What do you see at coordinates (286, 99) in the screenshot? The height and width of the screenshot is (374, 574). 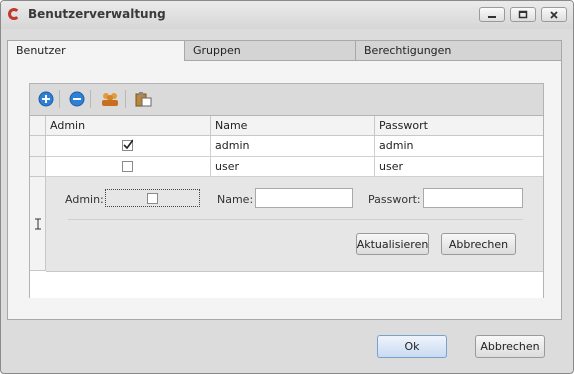 I see `grid-toolbar` at bounding box center [286, 99].